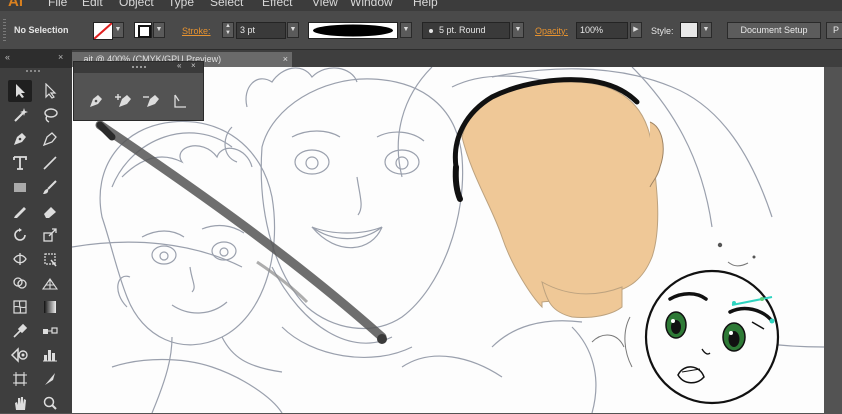 The height and width of the screenshot is (414, 842). I want to click on brush-definition-field: 5 pt. Round, so click(466, 30).